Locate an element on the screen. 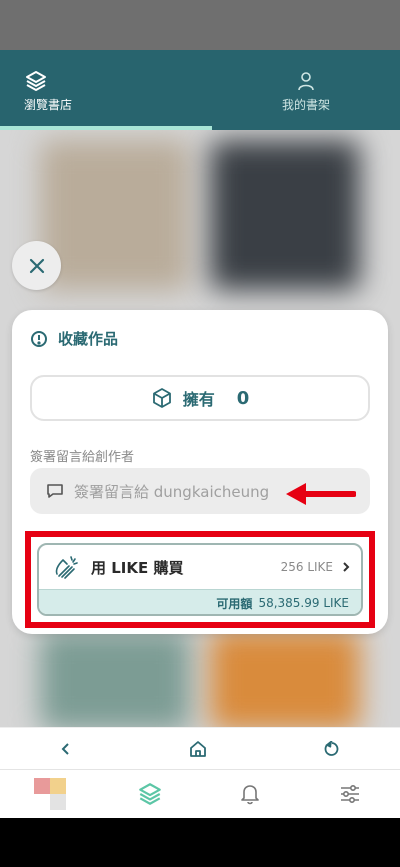 This screenshot has width=400, height=867. system-nav-area is located at coordinates (200, 842).